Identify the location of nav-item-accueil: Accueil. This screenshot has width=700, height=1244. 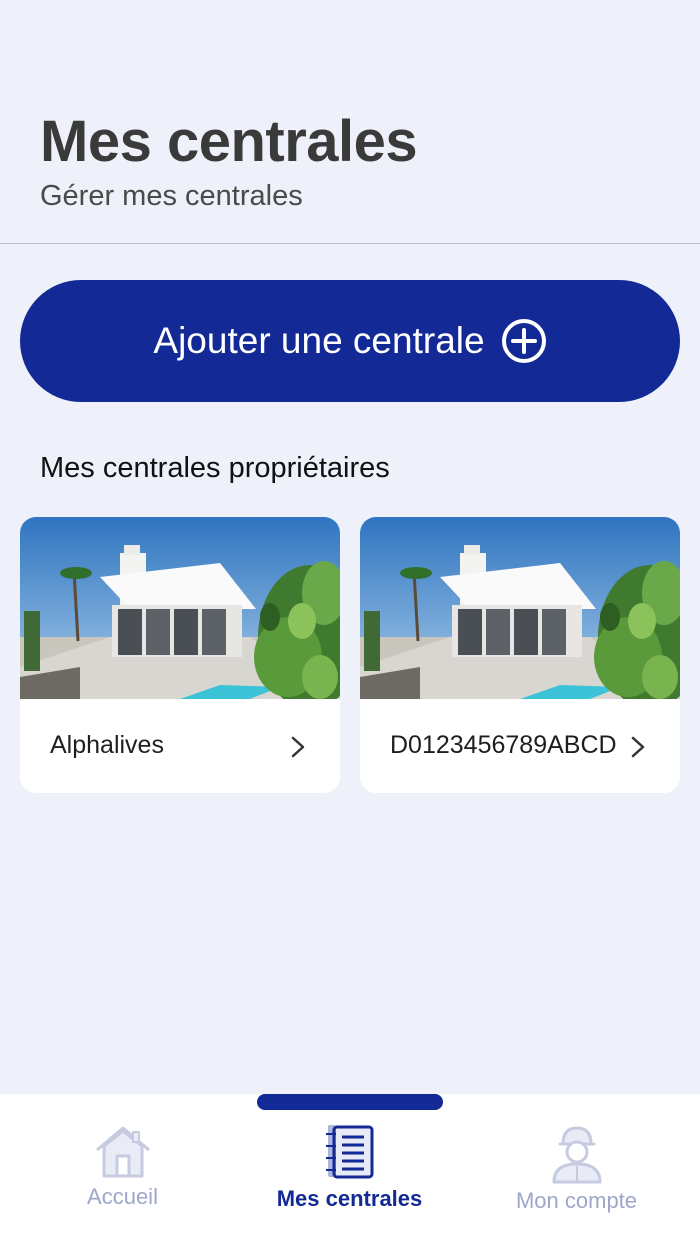
(122, 1169).